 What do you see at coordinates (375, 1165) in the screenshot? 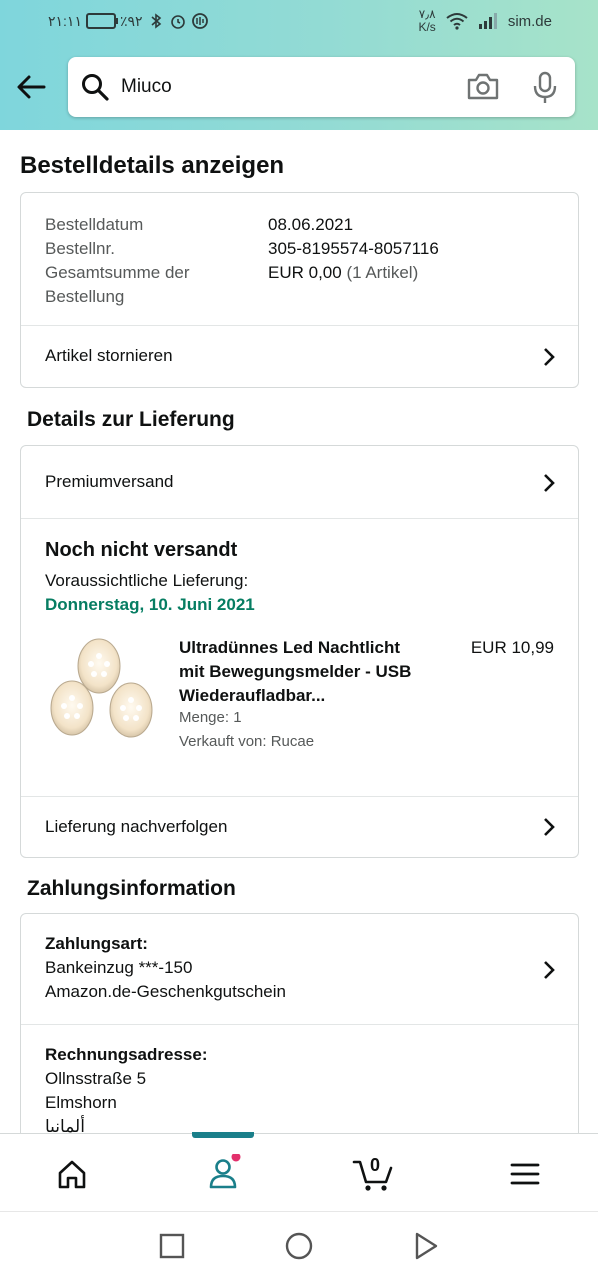
I see `cart-count: 0` at bounding box center [375, 1165].